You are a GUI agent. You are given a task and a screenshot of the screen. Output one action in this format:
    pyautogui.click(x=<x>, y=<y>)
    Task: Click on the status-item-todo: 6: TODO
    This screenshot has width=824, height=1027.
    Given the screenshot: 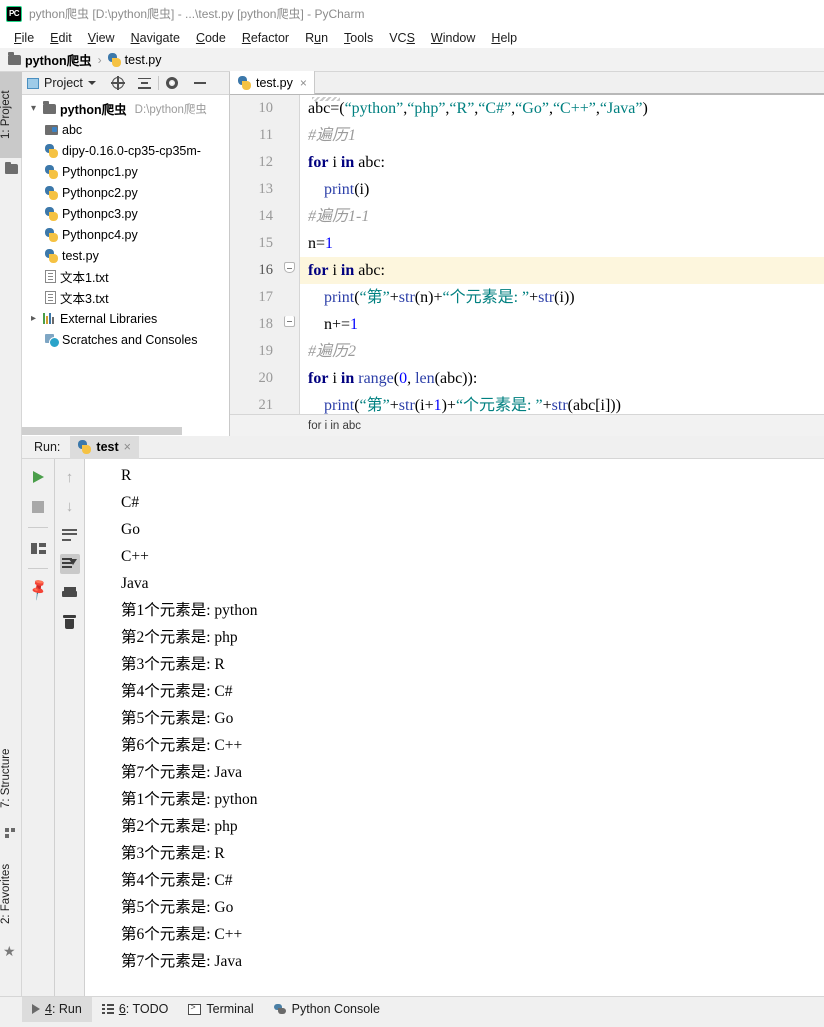 What is the action you would take?
    pyautogui.click(x=135, y=1009)
    